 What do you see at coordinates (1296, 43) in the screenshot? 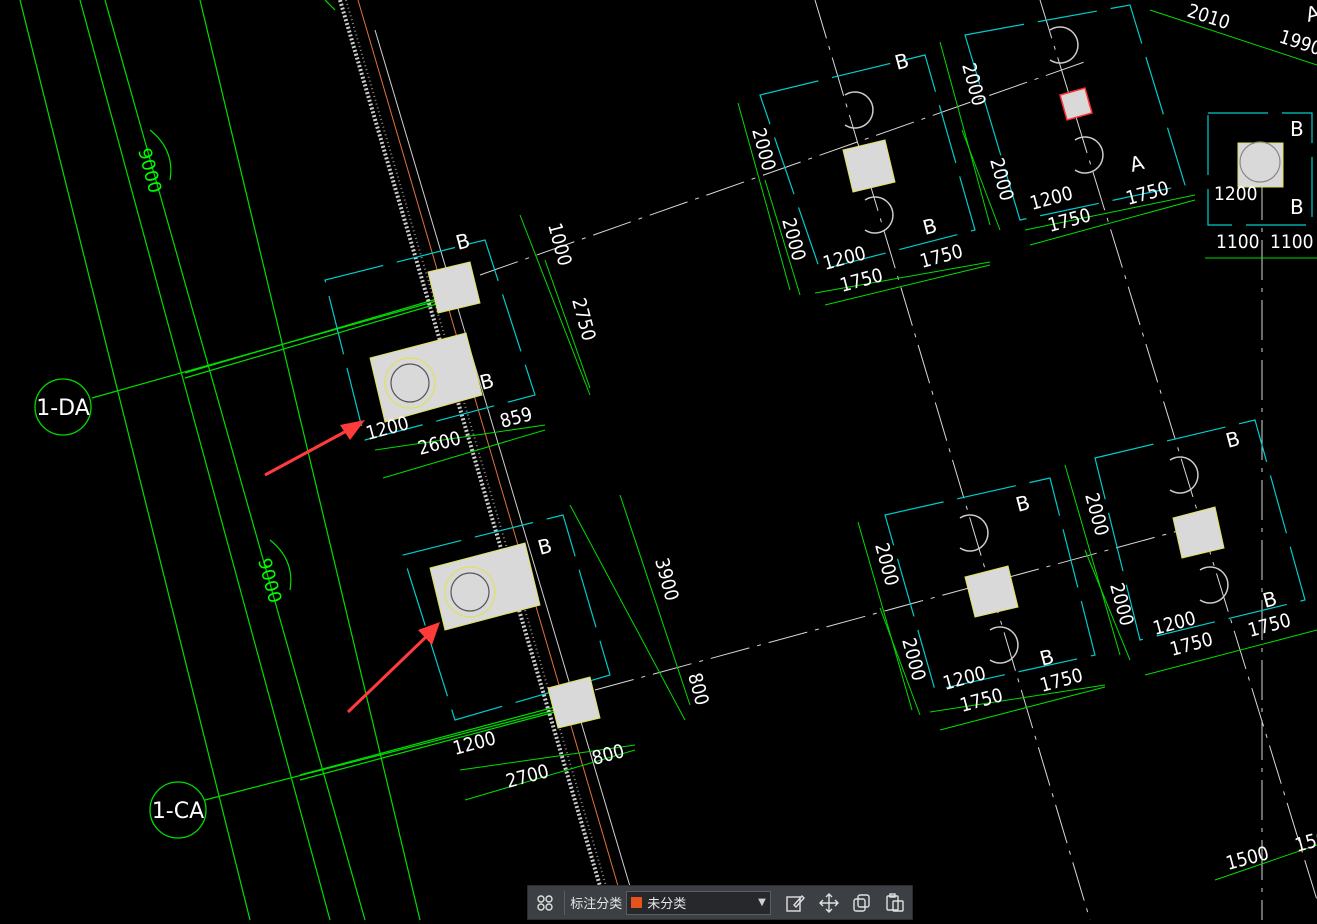
I see `dimension-value: 1990` at bounding box center [1296, 43].